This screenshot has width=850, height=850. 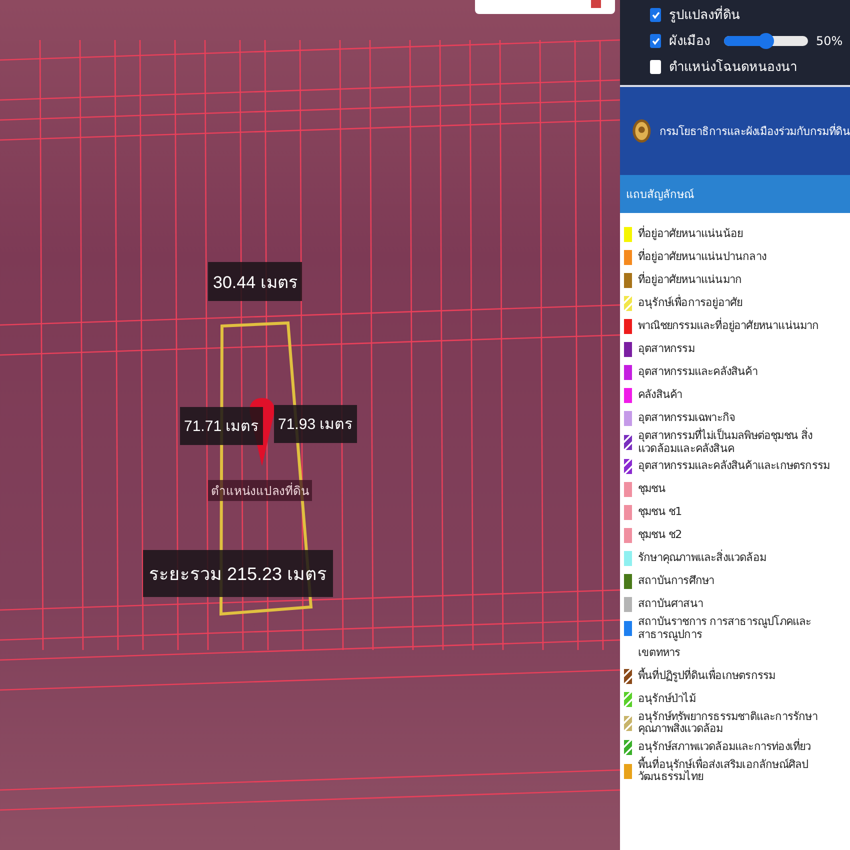 What do you see at coordinates (726, 443) in the screenshot?
I see `legend-label: อุตสาหกรรมที่ไม่เป็นมลพิษต่อชุมชน สิ่งแวดล้อมและคลังสินค` at bounding box center [726, 443].